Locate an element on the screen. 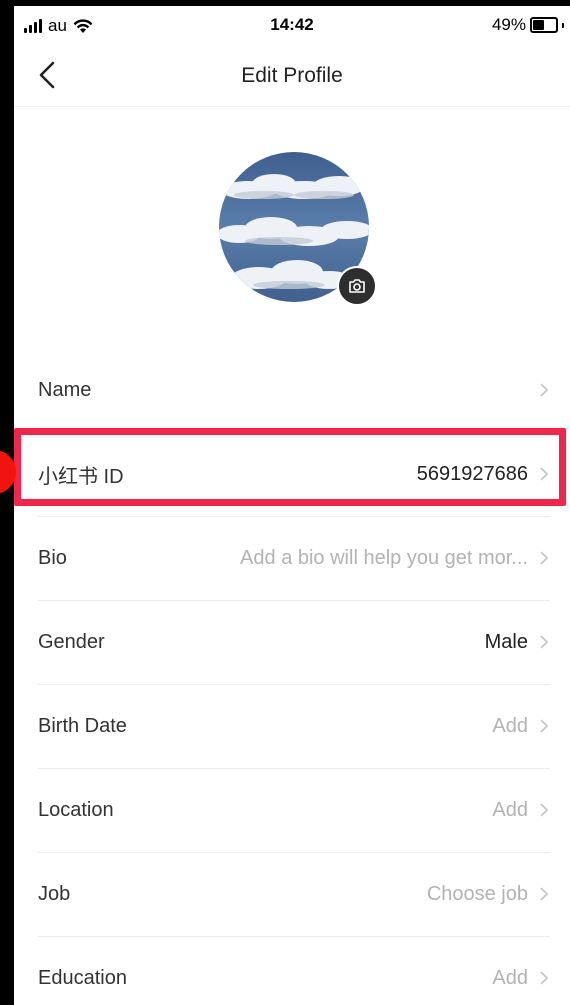 The image size is (570, 1005). row-education: Education Add is located at coordinates (294, 970).